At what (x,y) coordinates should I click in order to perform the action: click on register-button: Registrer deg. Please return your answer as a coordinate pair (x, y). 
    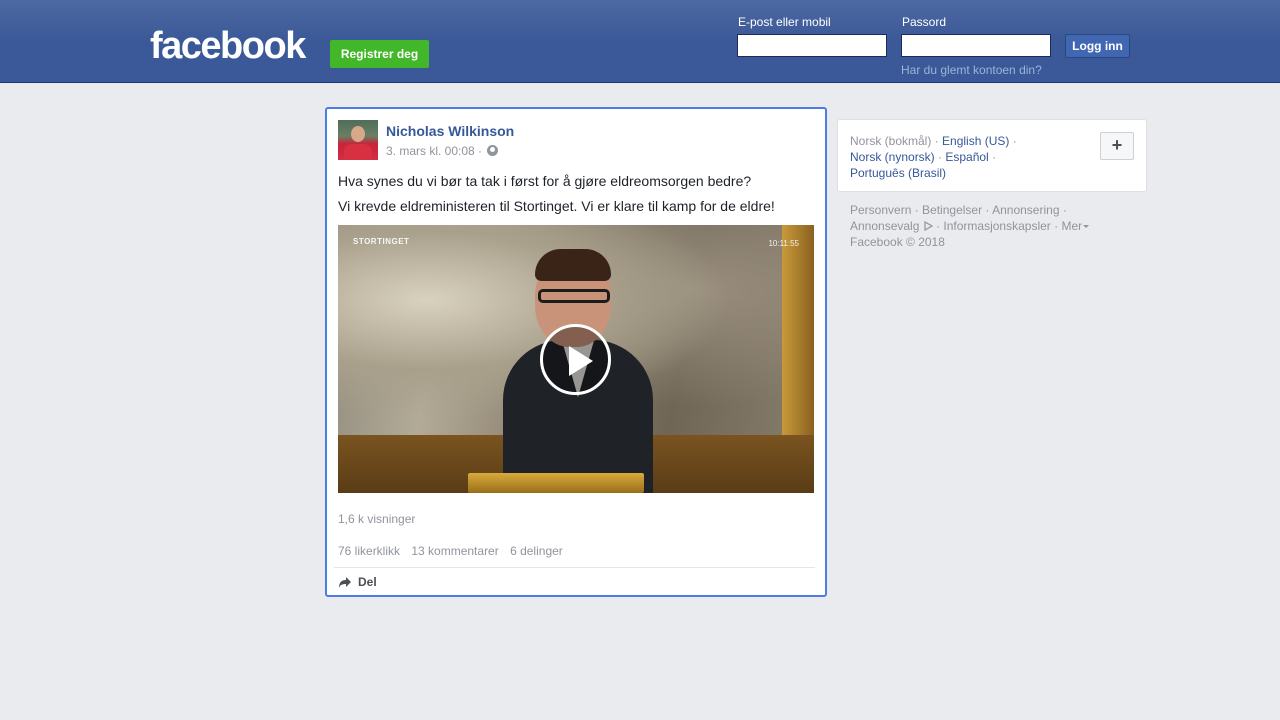
    Looking at the image, I should click on (379, 54).